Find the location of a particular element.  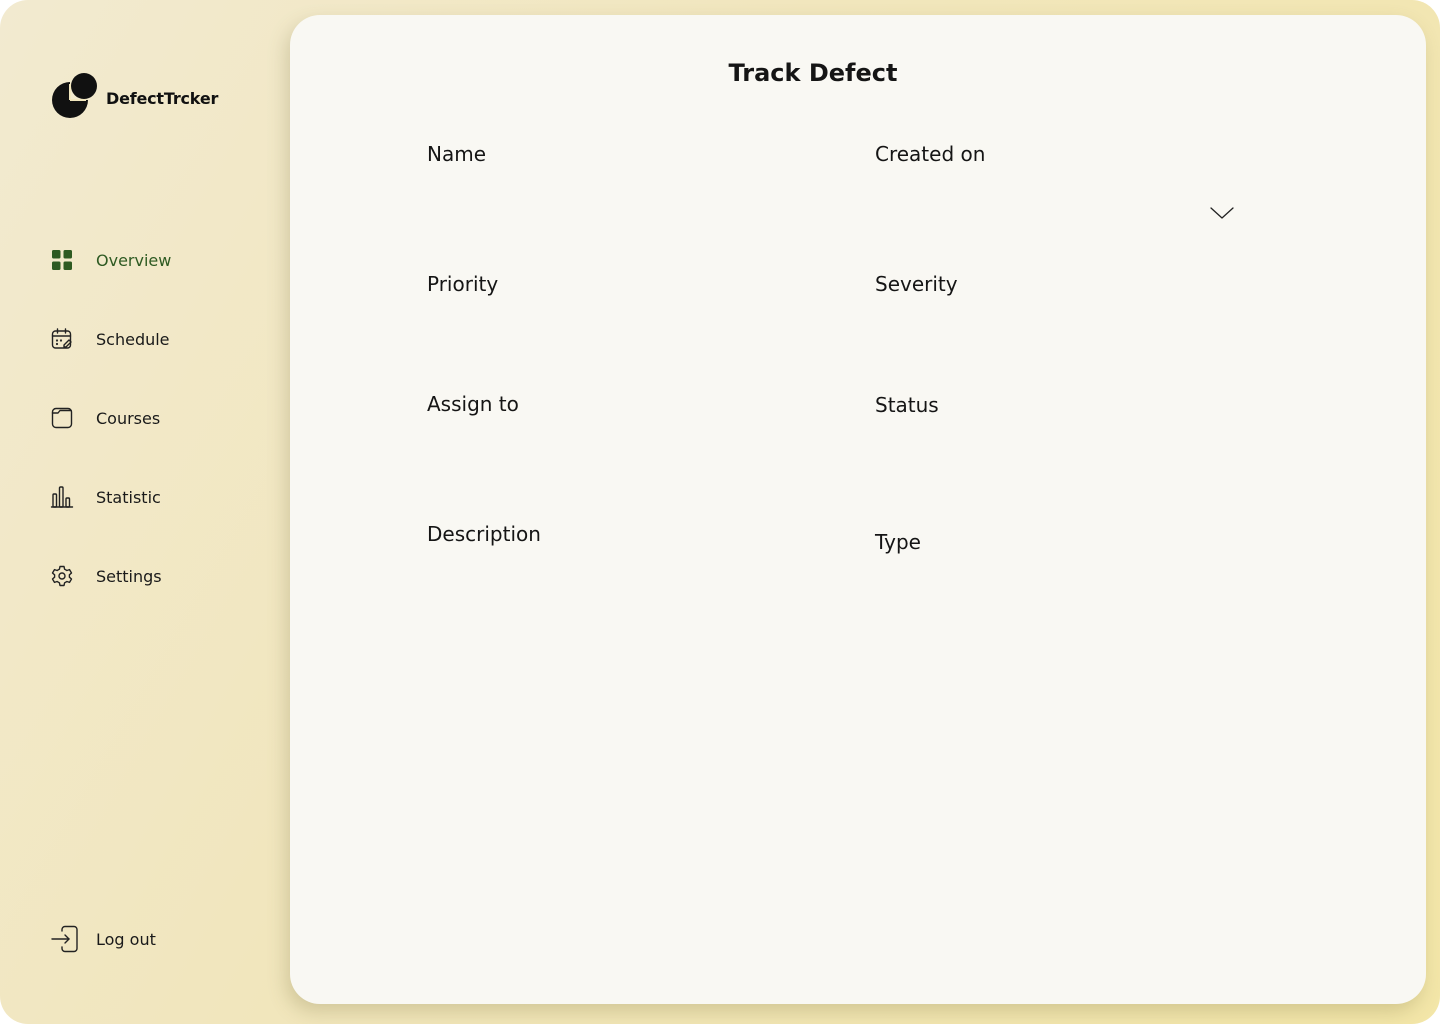

sidebar-item-courses: Courses is located at coordinates (160, 418).